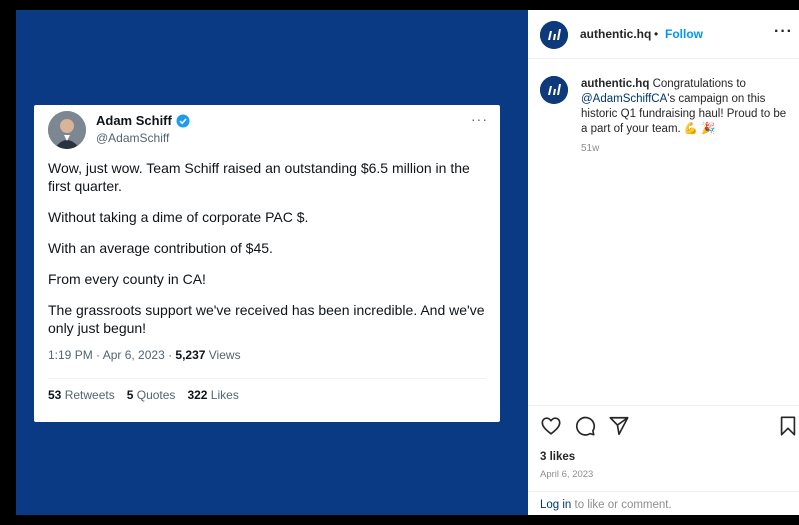 The image size is (799, 525). I want to click on caption-text: Congratulations to, so click(697, 84).